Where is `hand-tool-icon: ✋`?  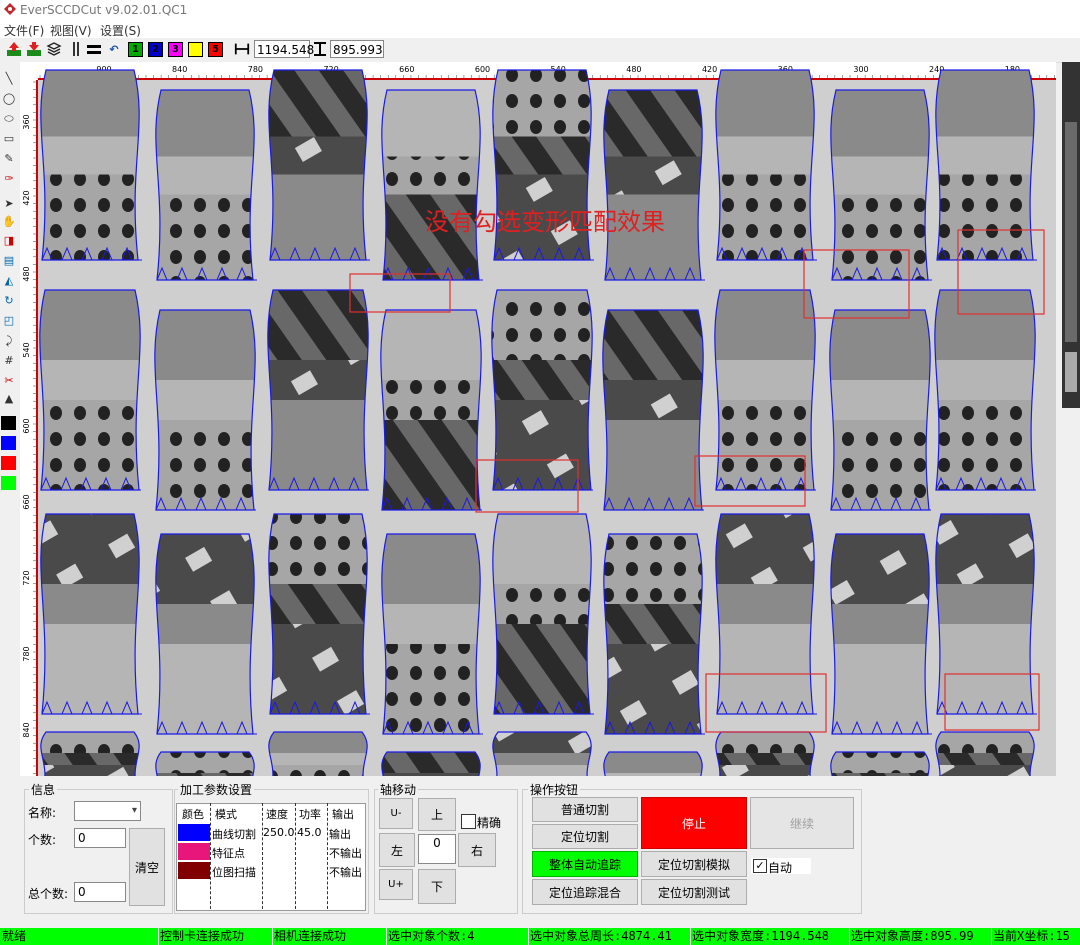
hand-tool-icon: ✋ is located at coordinates (9, 222).